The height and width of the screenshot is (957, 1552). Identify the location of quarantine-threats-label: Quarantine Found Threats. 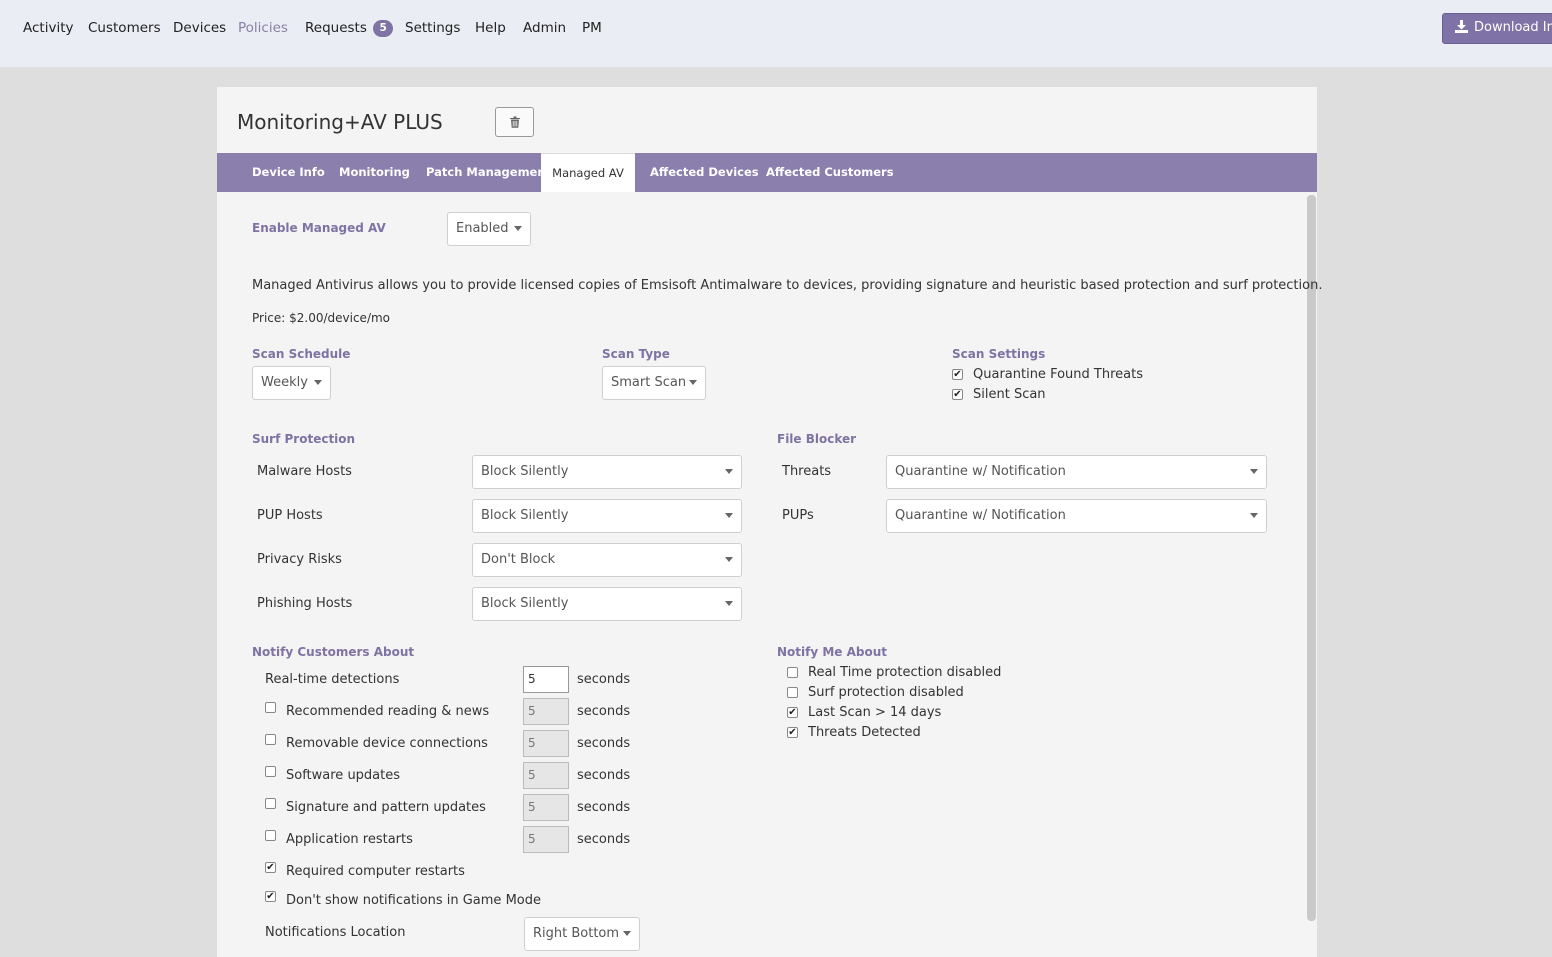
(1058, 374).